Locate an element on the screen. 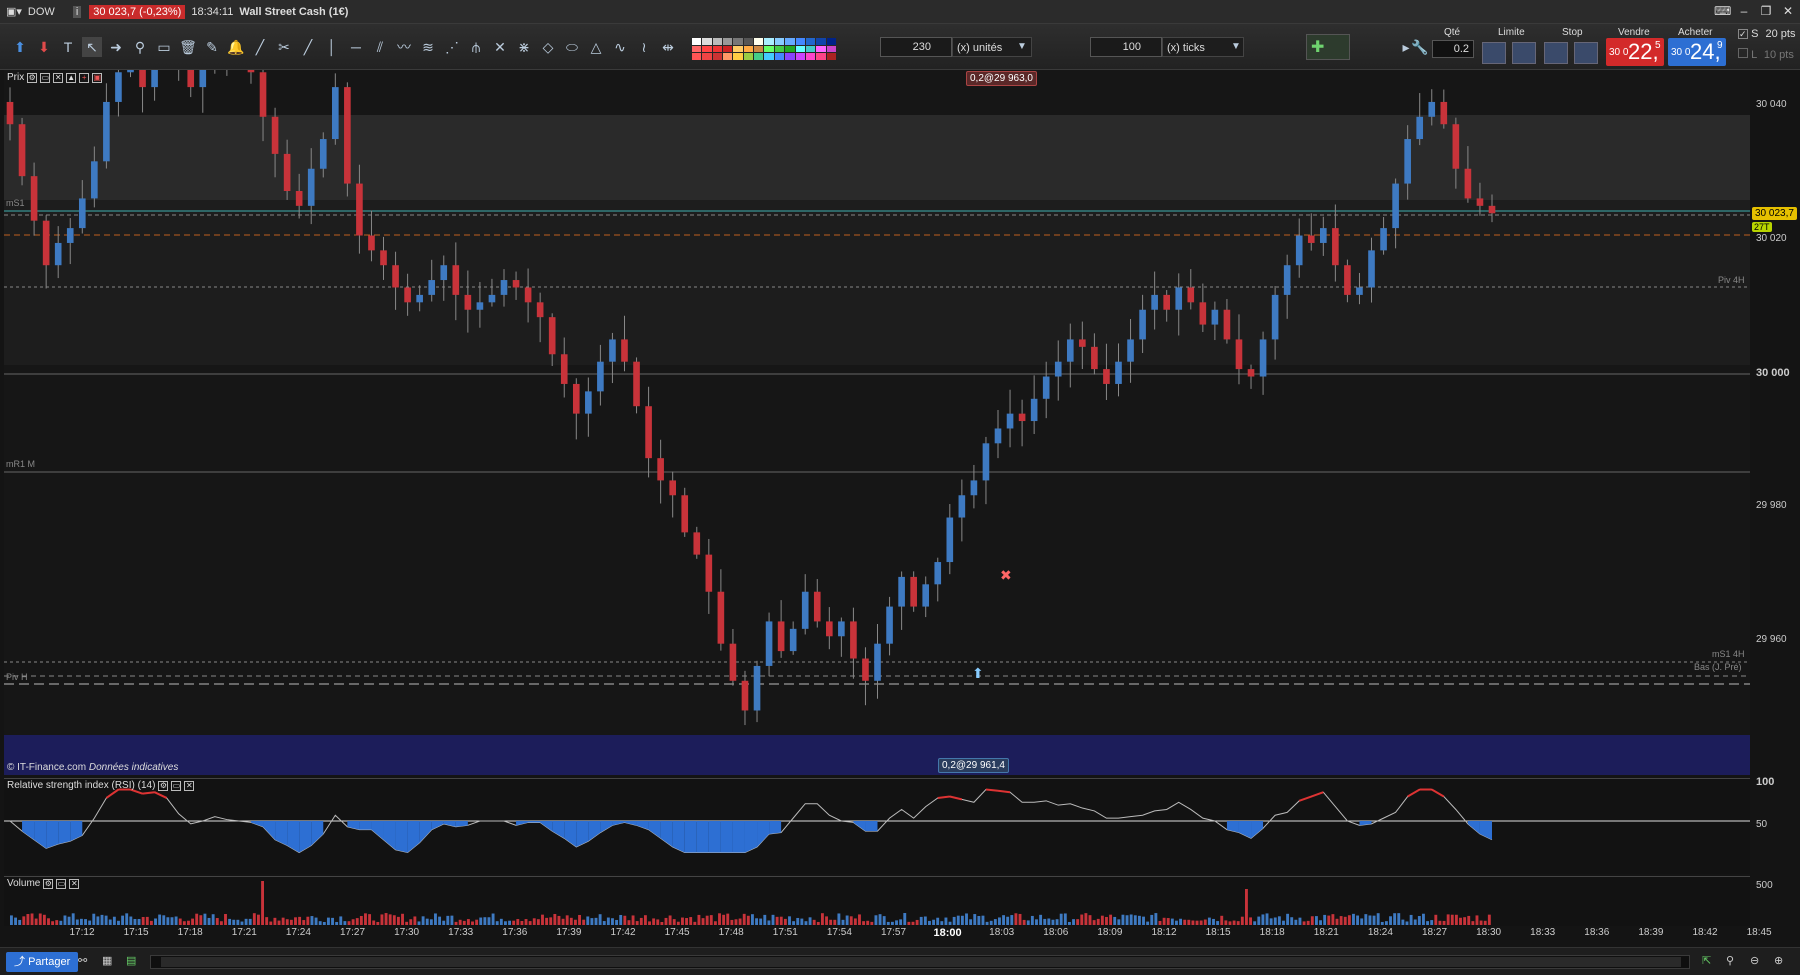 The height and width of the screenshot is (975, 1800). ellipse-icon: ⬭ is located at coordinates (572, 47).